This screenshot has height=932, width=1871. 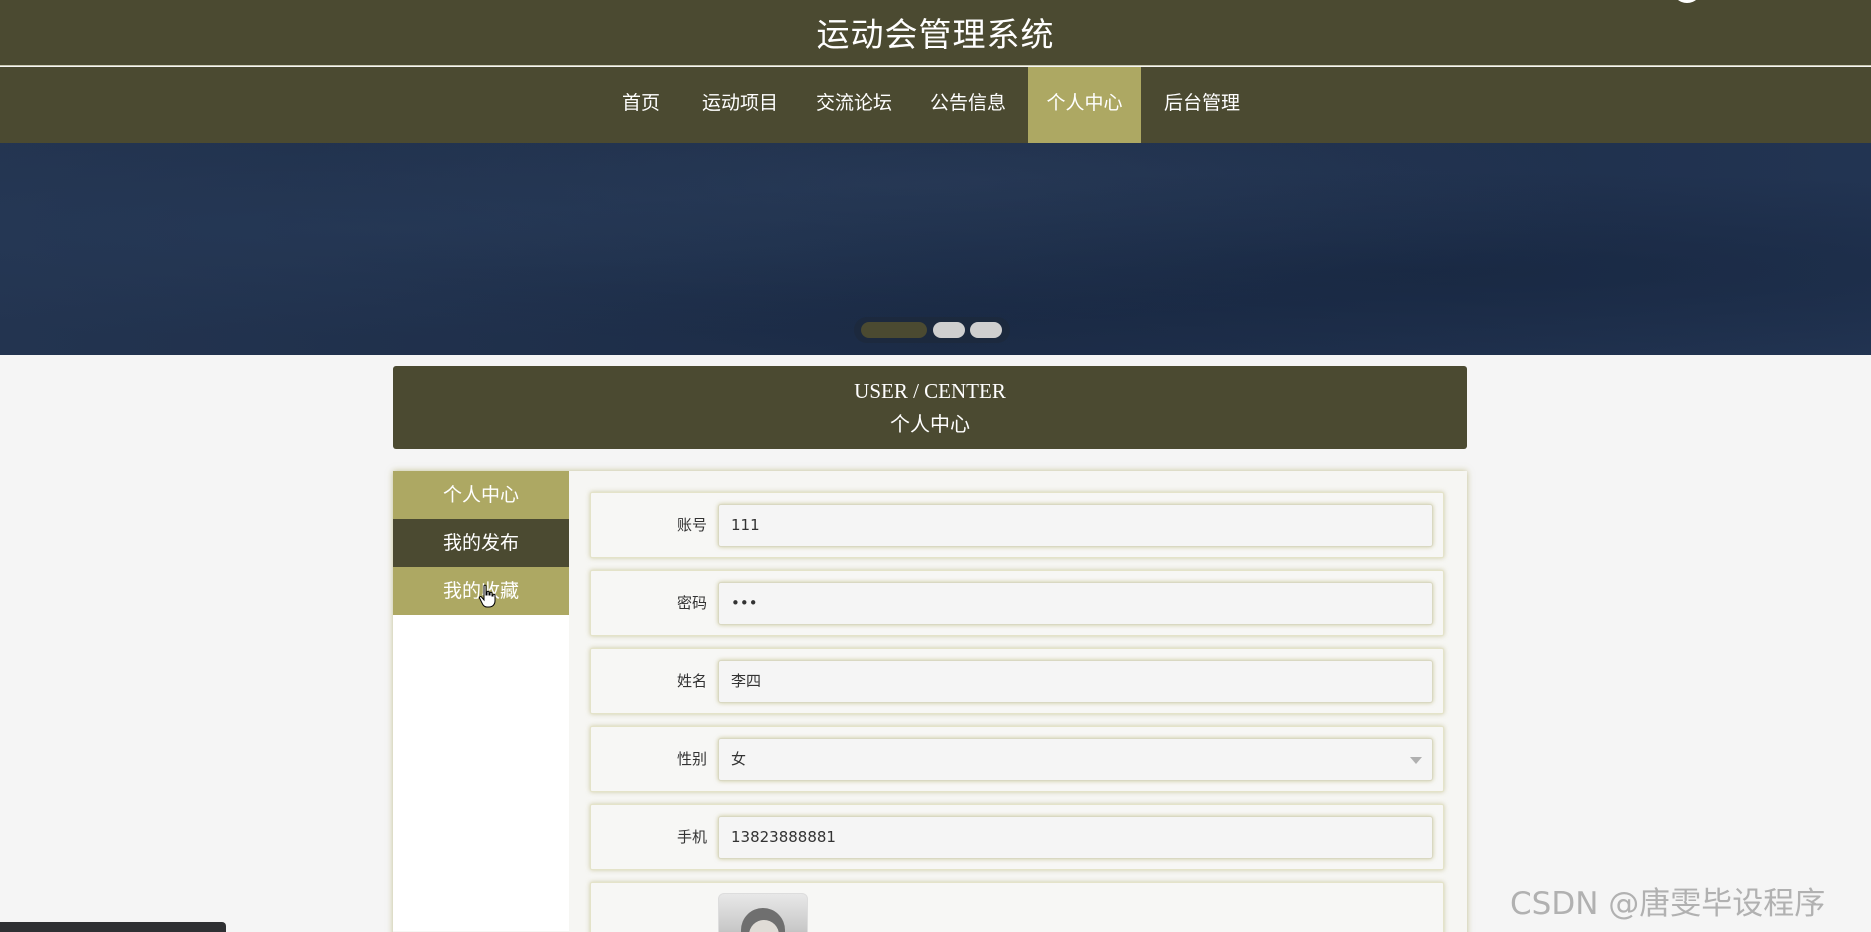 I want to click on phone-label: 手机, so click(x=691, y=837).